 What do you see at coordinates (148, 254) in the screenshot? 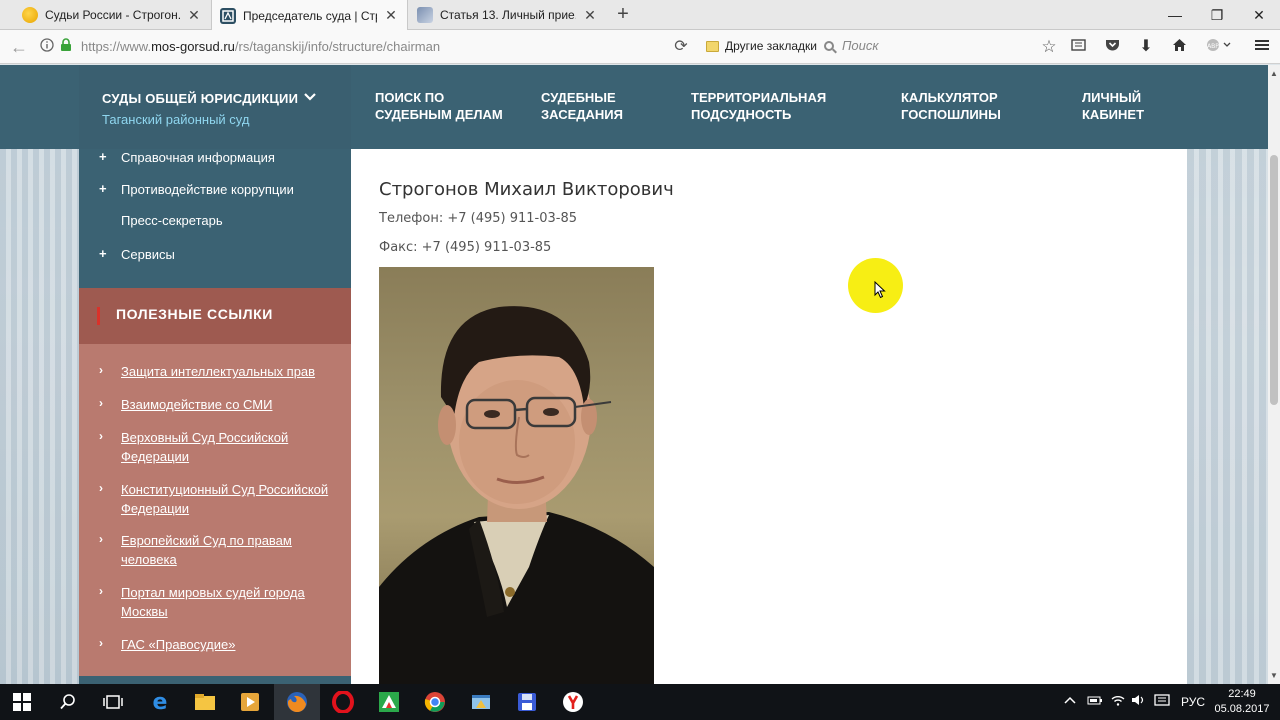
I see `sidebar-item-services: Сервисы` at bounding box center [148, 254].